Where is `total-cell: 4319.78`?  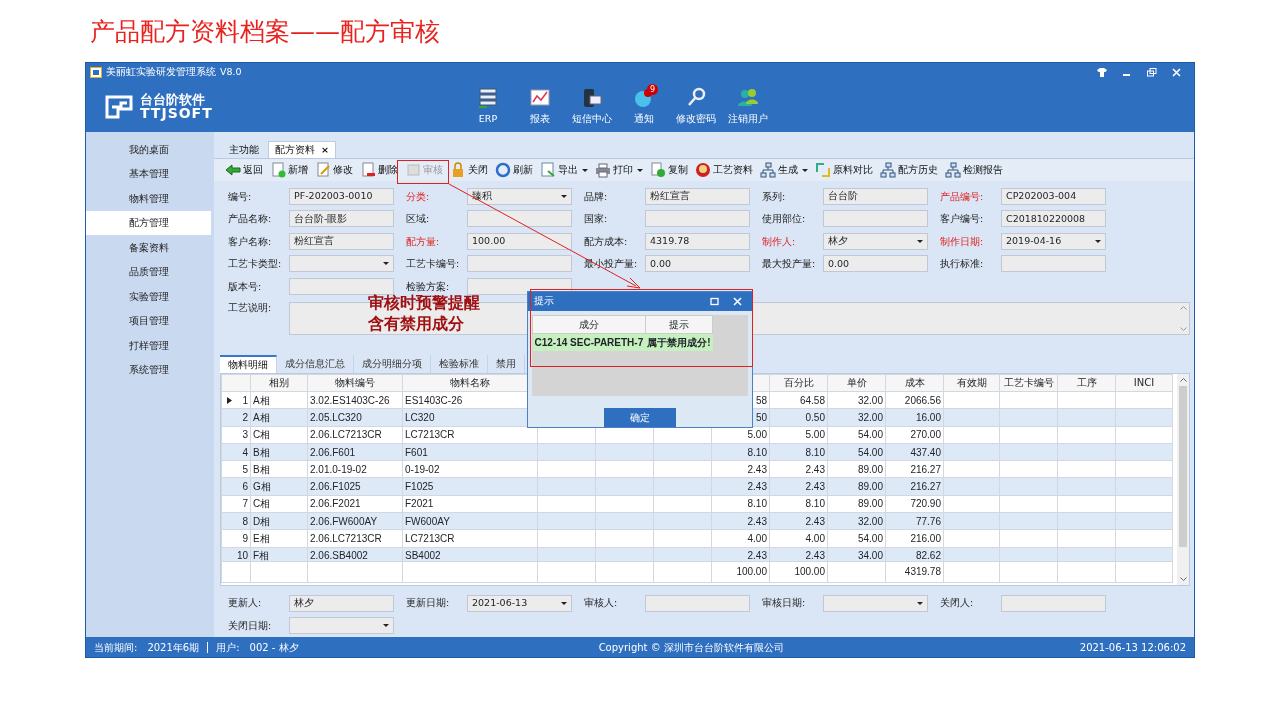
total-cell: 4319.78 is located at coordinates (922, 572).